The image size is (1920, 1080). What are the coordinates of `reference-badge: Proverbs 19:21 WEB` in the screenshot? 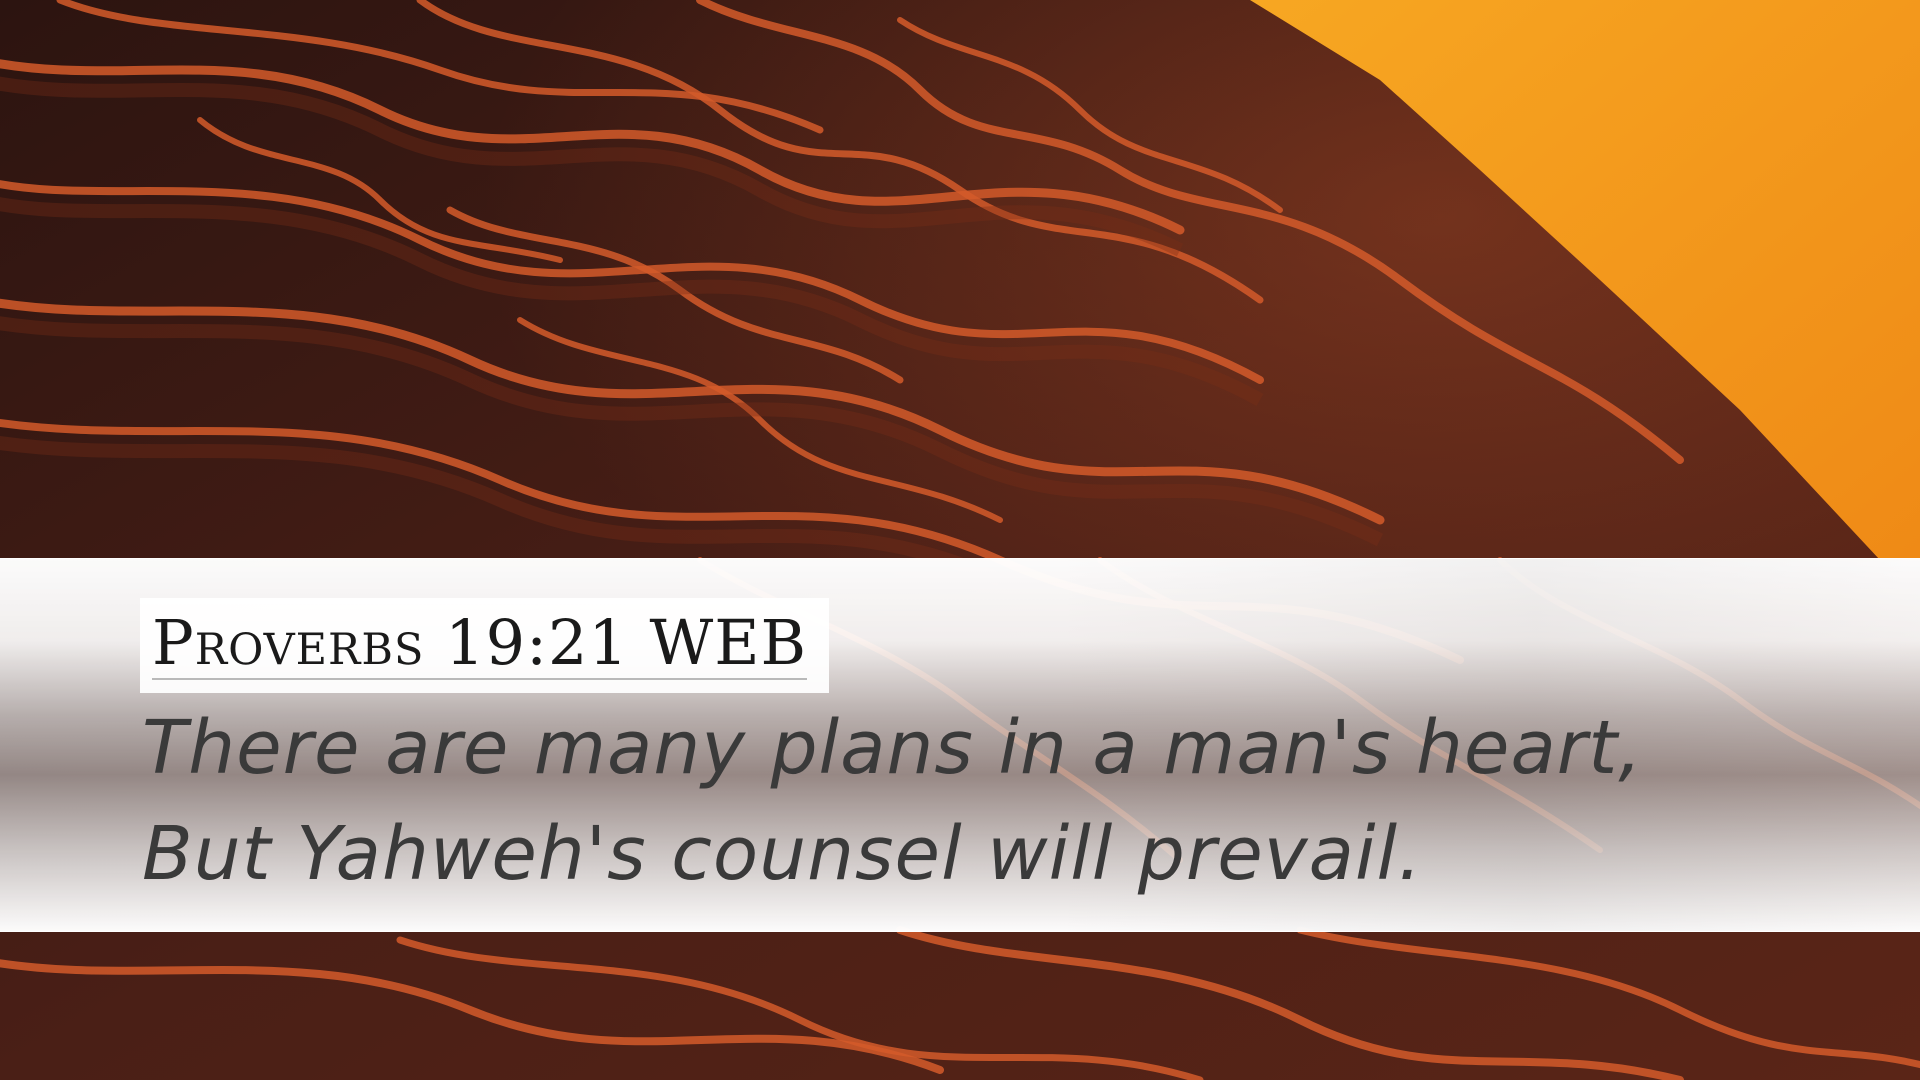 It's located at (485, 645).